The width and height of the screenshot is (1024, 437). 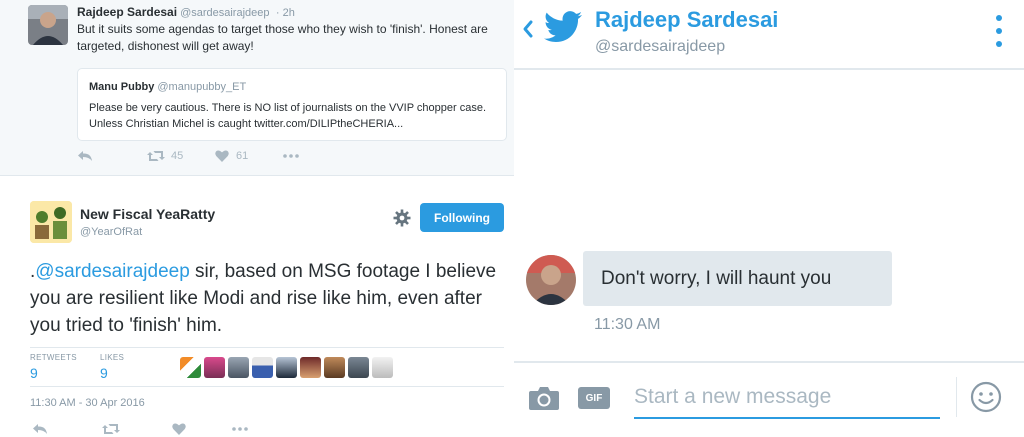 What do you see at coordinates (986, 397) in the screenshot?
I see `emoji-icon` at bounding box center [986, 397].